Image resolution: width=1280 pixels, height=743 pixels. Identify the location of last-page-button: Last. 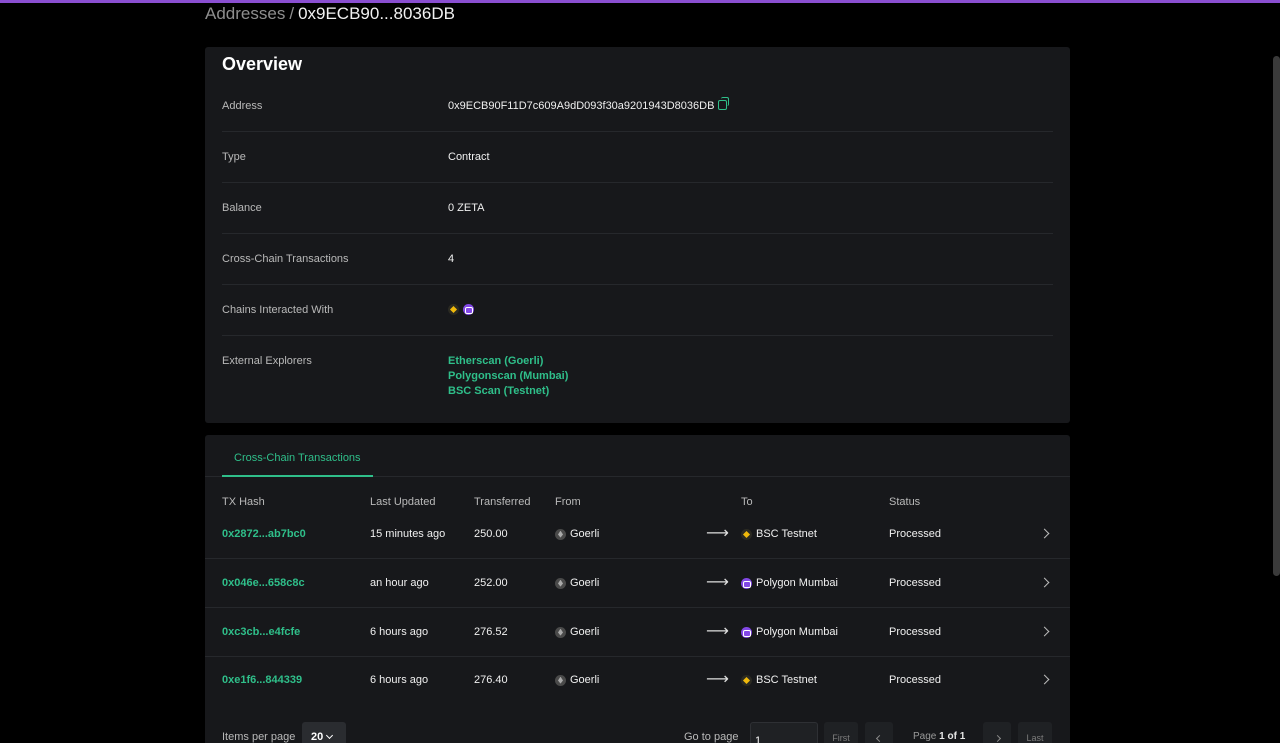
(1035, 732).